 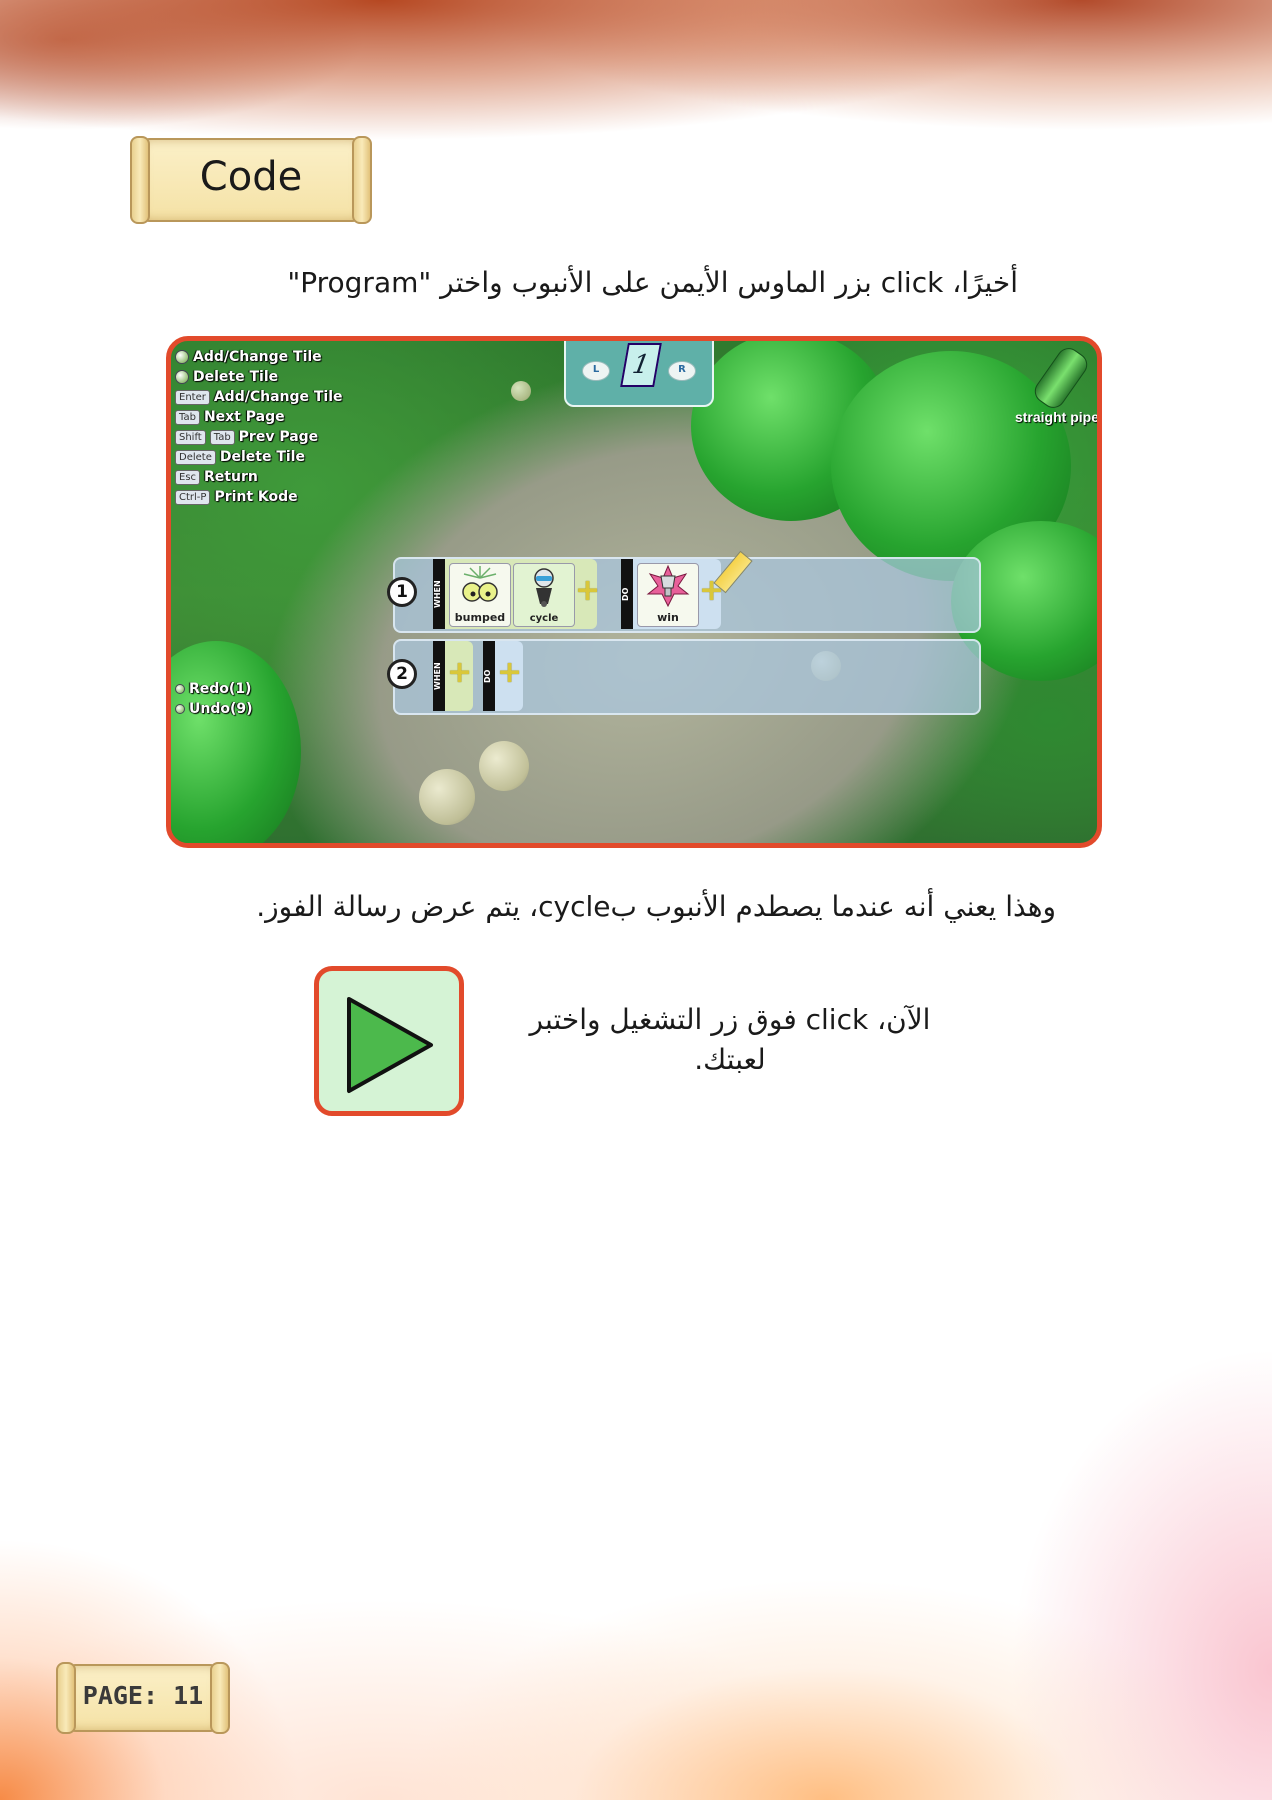 I want to click on help-row: Tab Next Page, so click(x=259, y=417).